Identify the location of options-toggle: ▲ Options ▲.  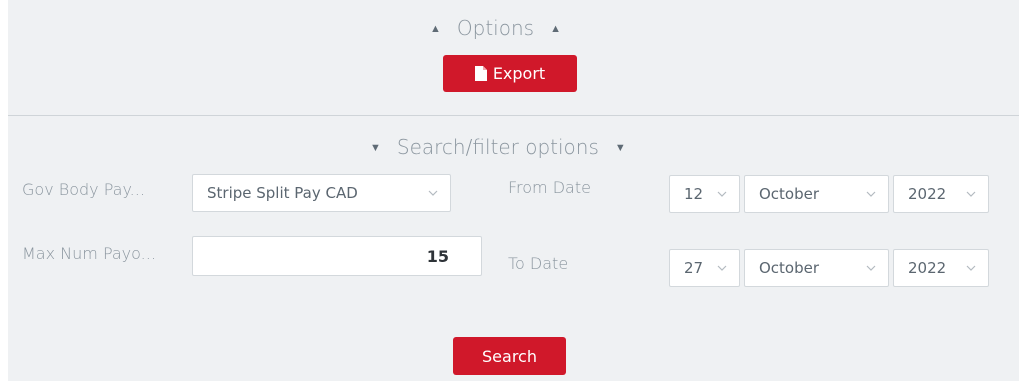
(495, 28).